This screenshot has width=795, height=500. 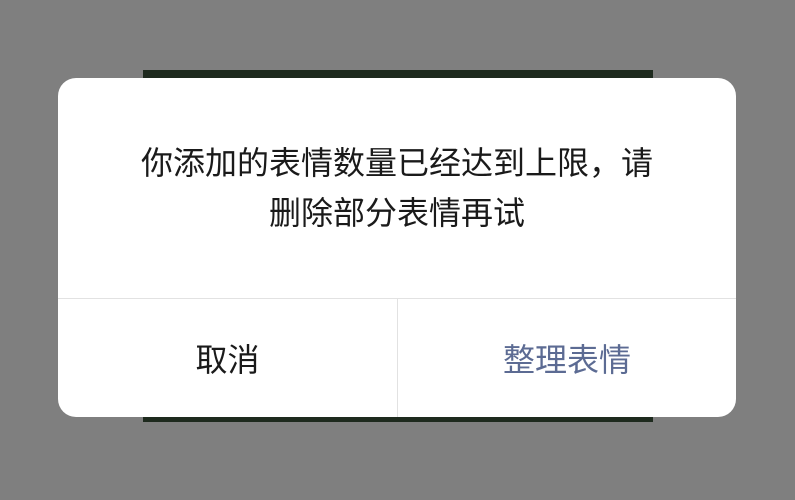 I want to click on manage-stickers-button: 整理表情, so click(x=567, y=358).